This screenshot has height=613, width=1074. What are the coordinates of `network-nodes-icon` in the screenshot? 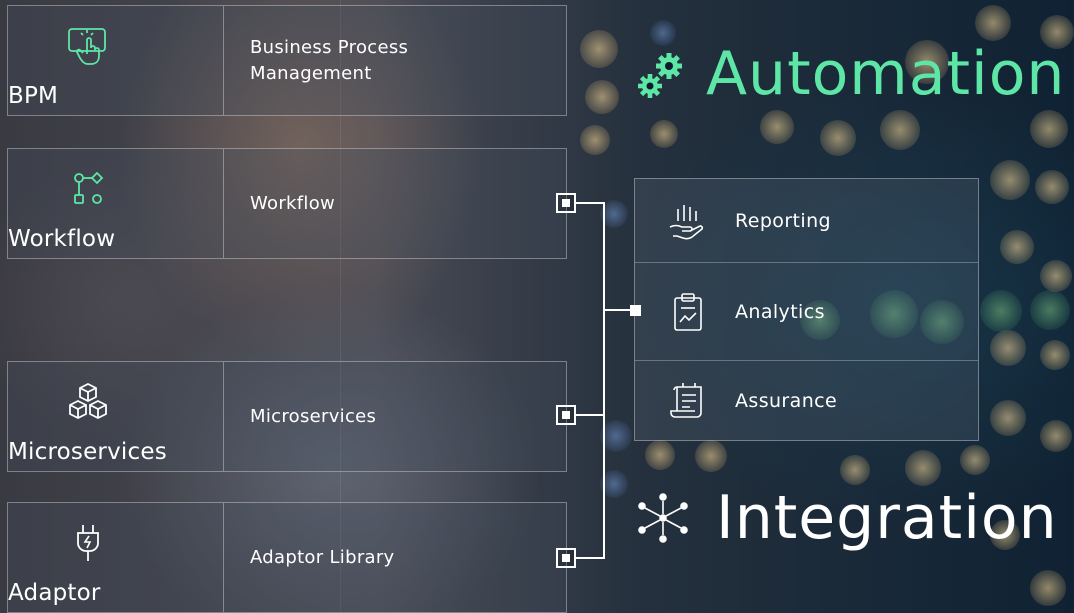 It's located at (663, 518).